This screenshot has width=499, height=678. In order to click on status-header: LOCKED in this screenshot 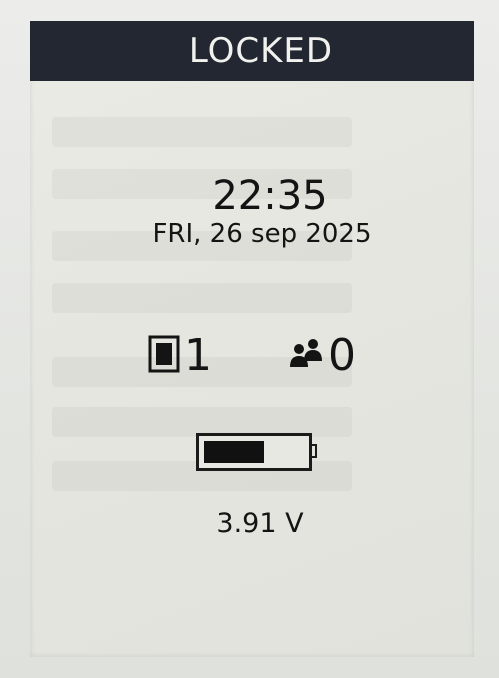, I will do `click(252, 51)`.